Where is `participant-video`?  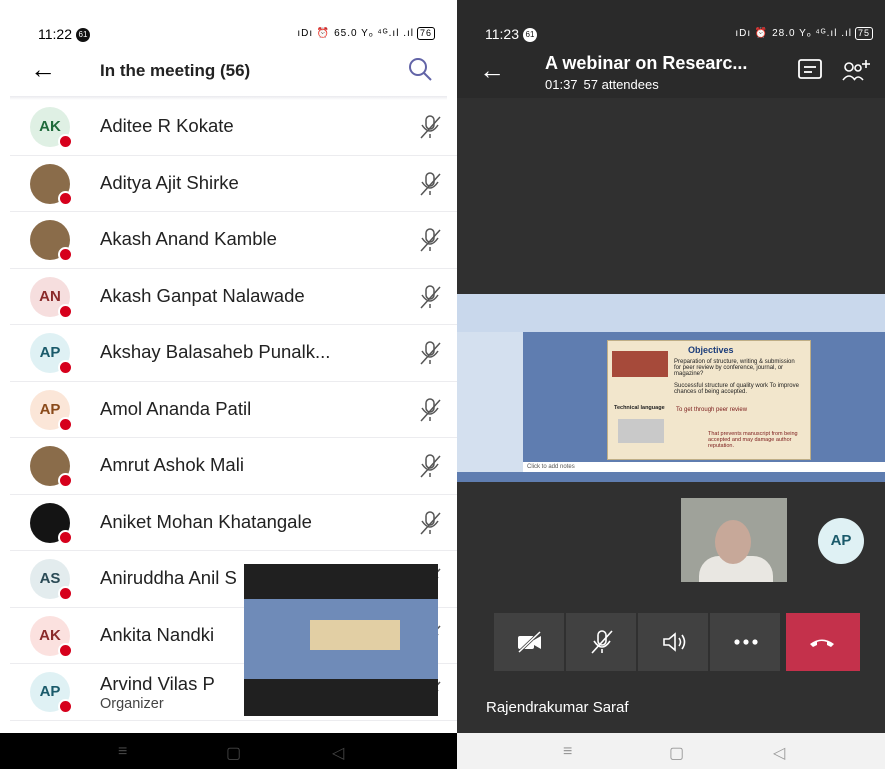 participant-video is located at coordinates (734, 540).